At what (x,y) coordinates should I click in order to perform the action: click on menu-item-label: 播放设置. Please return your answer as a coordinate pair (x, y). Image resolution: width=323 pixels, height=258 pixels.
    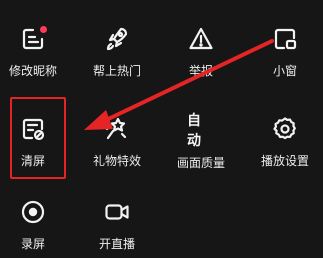
    Looking at the image, I should click on (284, 161).